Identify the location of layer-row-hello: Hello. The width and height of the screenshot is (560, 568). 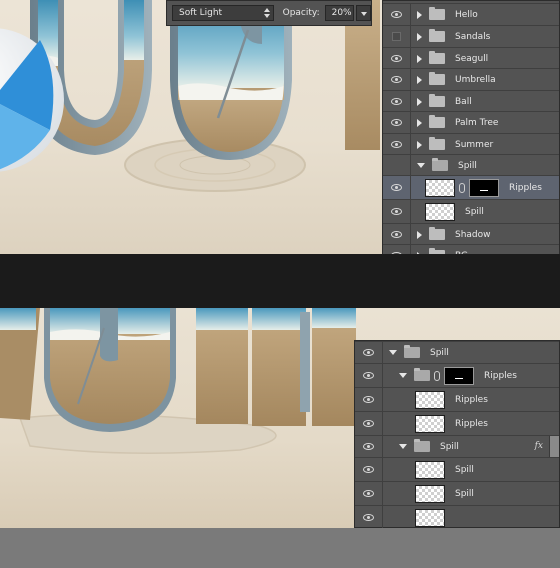
(471, 14).